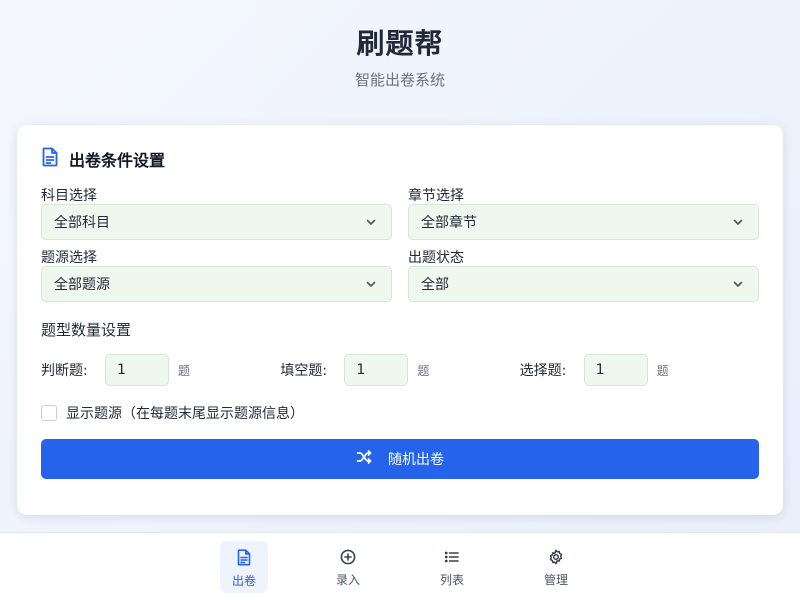 This screenshot has width=800, height=600. Describe the element at coordinates (117, 160) in the screenshot. I see `card-title: 出卷条件设置` at that location.